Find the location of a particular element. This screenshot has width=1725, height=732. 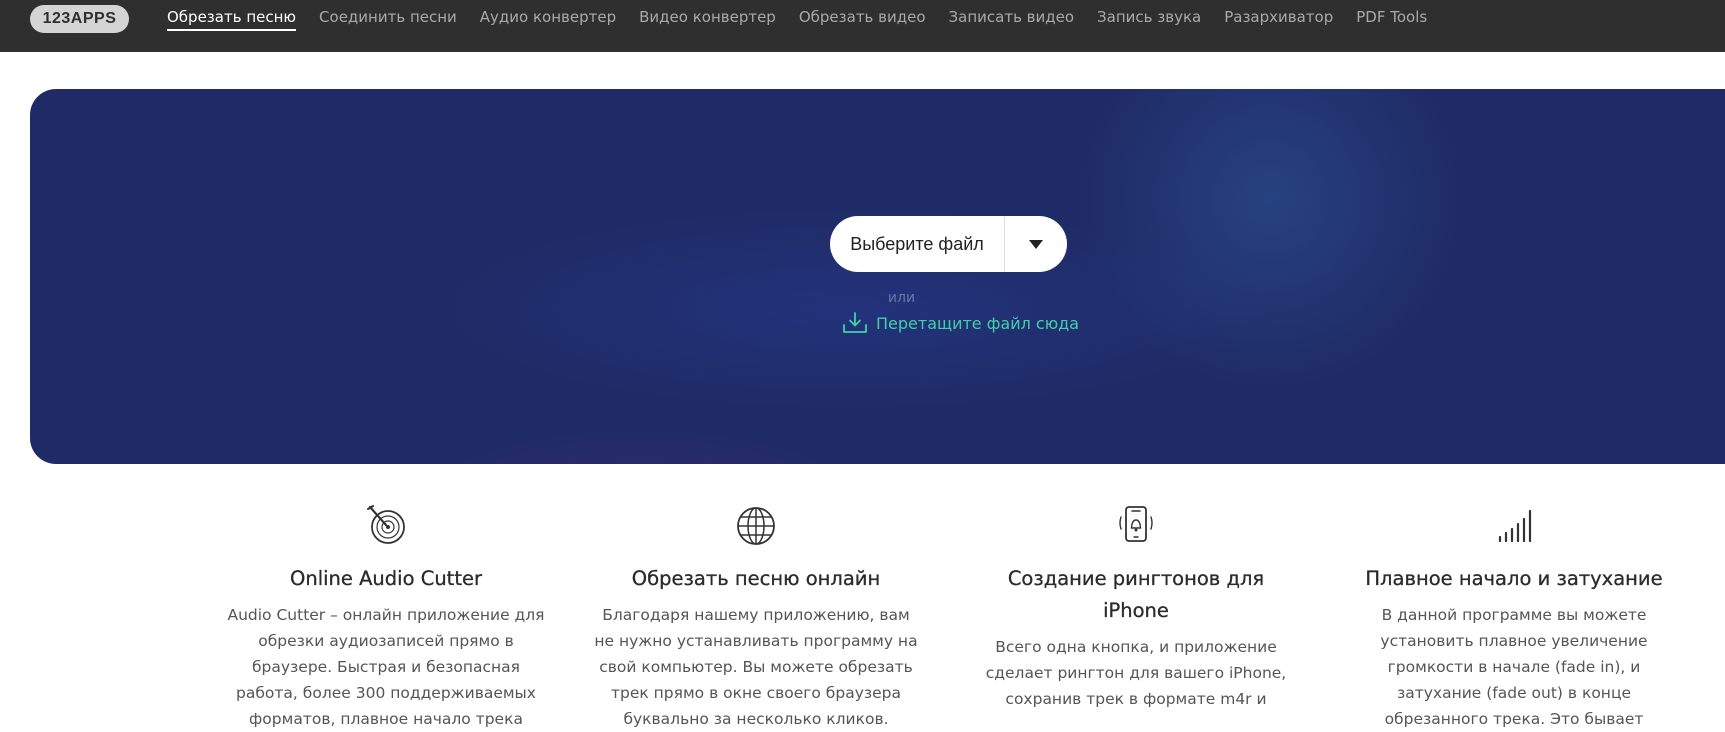

globe-icon is located at coordinates (756, 526).